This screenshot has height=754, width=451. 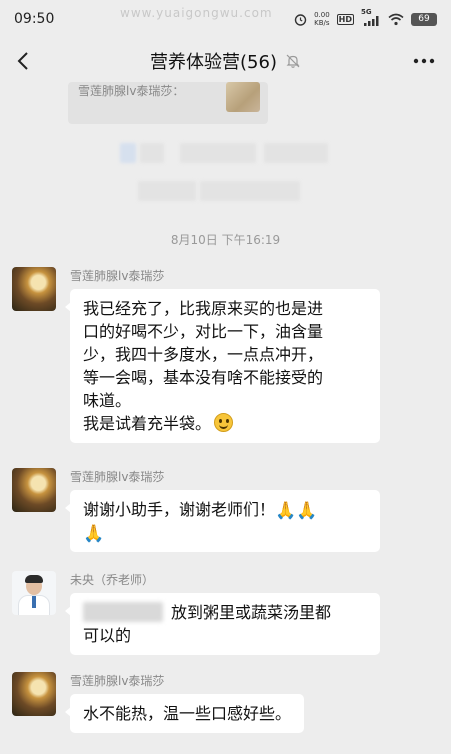 I want to click on message-line: 味道。, so click(x=107, y=400).